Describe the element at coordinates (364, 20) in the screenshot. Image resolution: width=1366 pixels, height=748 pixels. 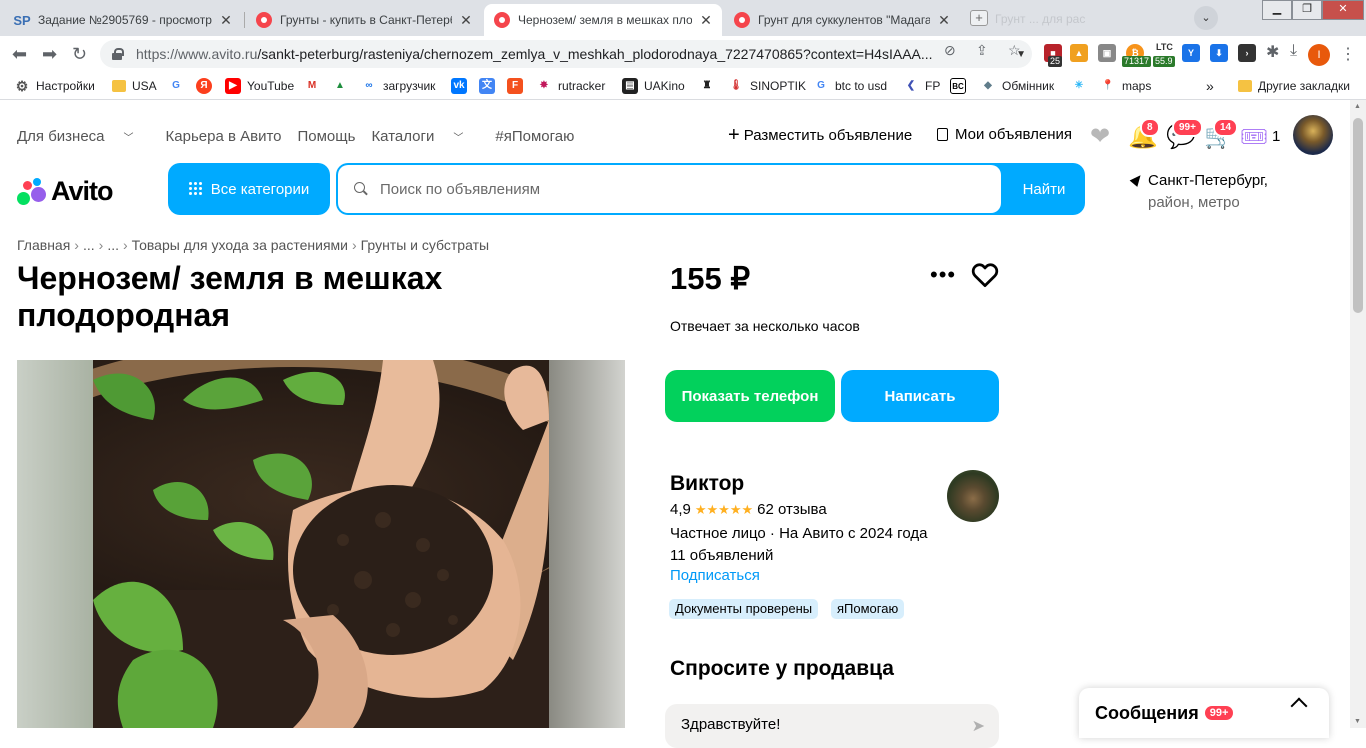
I see `tab-soils: Грунты - купить в Санкт-Петербу ✕` at that location.